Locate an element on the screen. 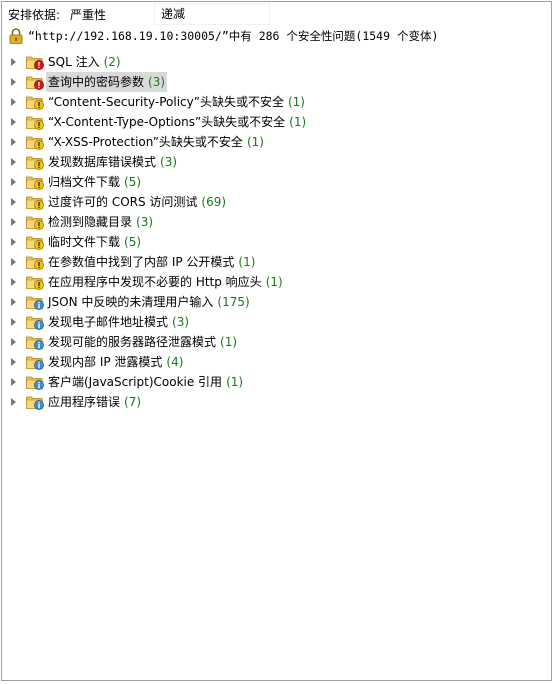 The image size is (556, 684). issue-row: JSON 中反映的未清理用户输入 (175) is located at coordinates (276, 302).